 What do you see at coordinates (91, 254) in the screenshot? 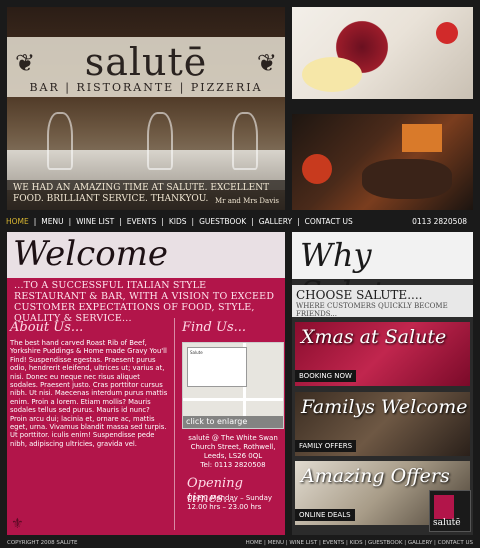
I see `welcome-title: Welcome` at bounding box center [91, 254].